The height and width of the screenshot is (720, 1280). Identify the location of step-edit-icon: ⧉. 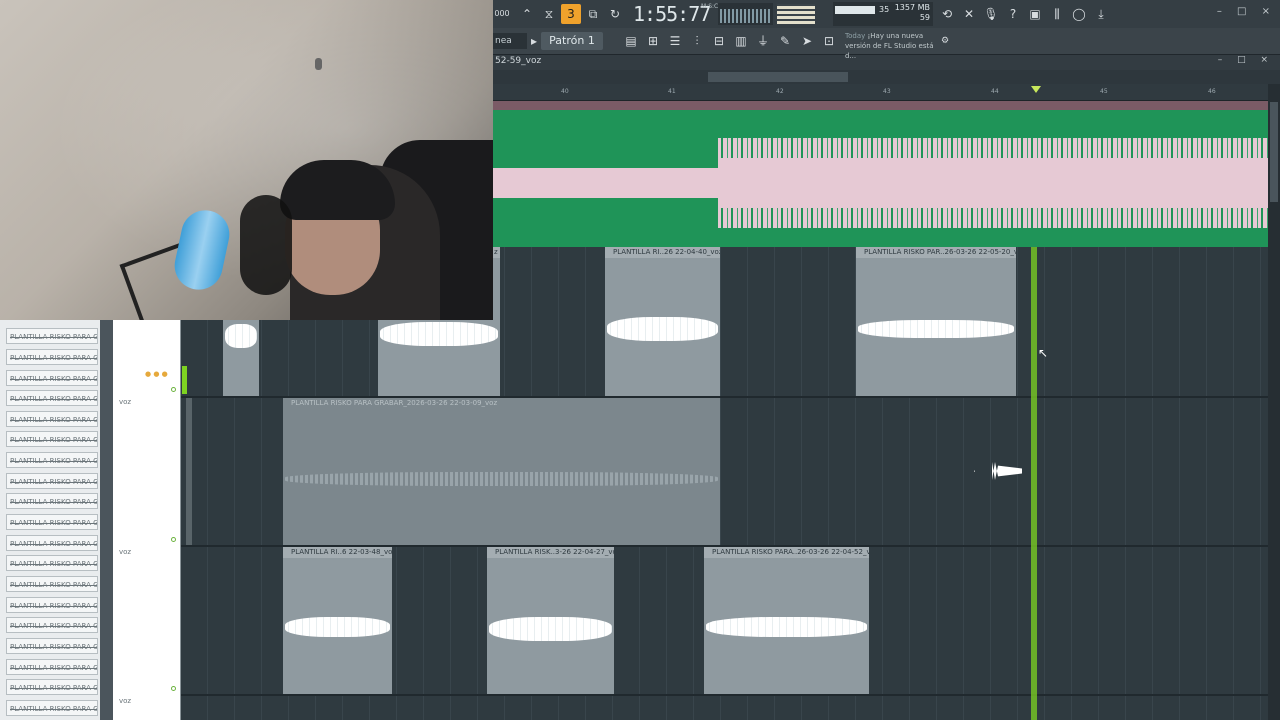
(593, 14).